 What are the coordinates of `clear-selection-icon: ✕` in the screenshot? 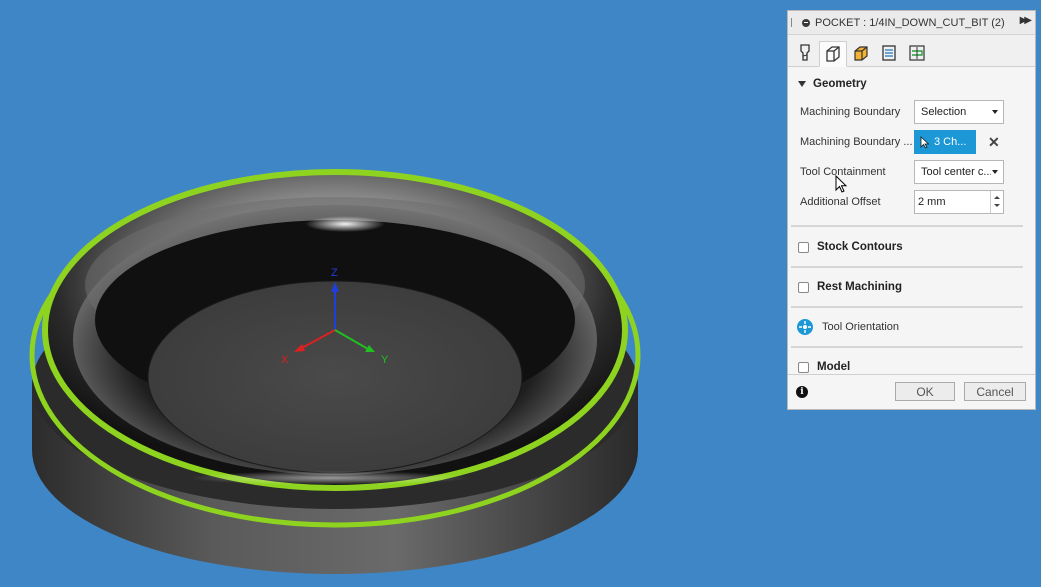 It's located at (994, 142).